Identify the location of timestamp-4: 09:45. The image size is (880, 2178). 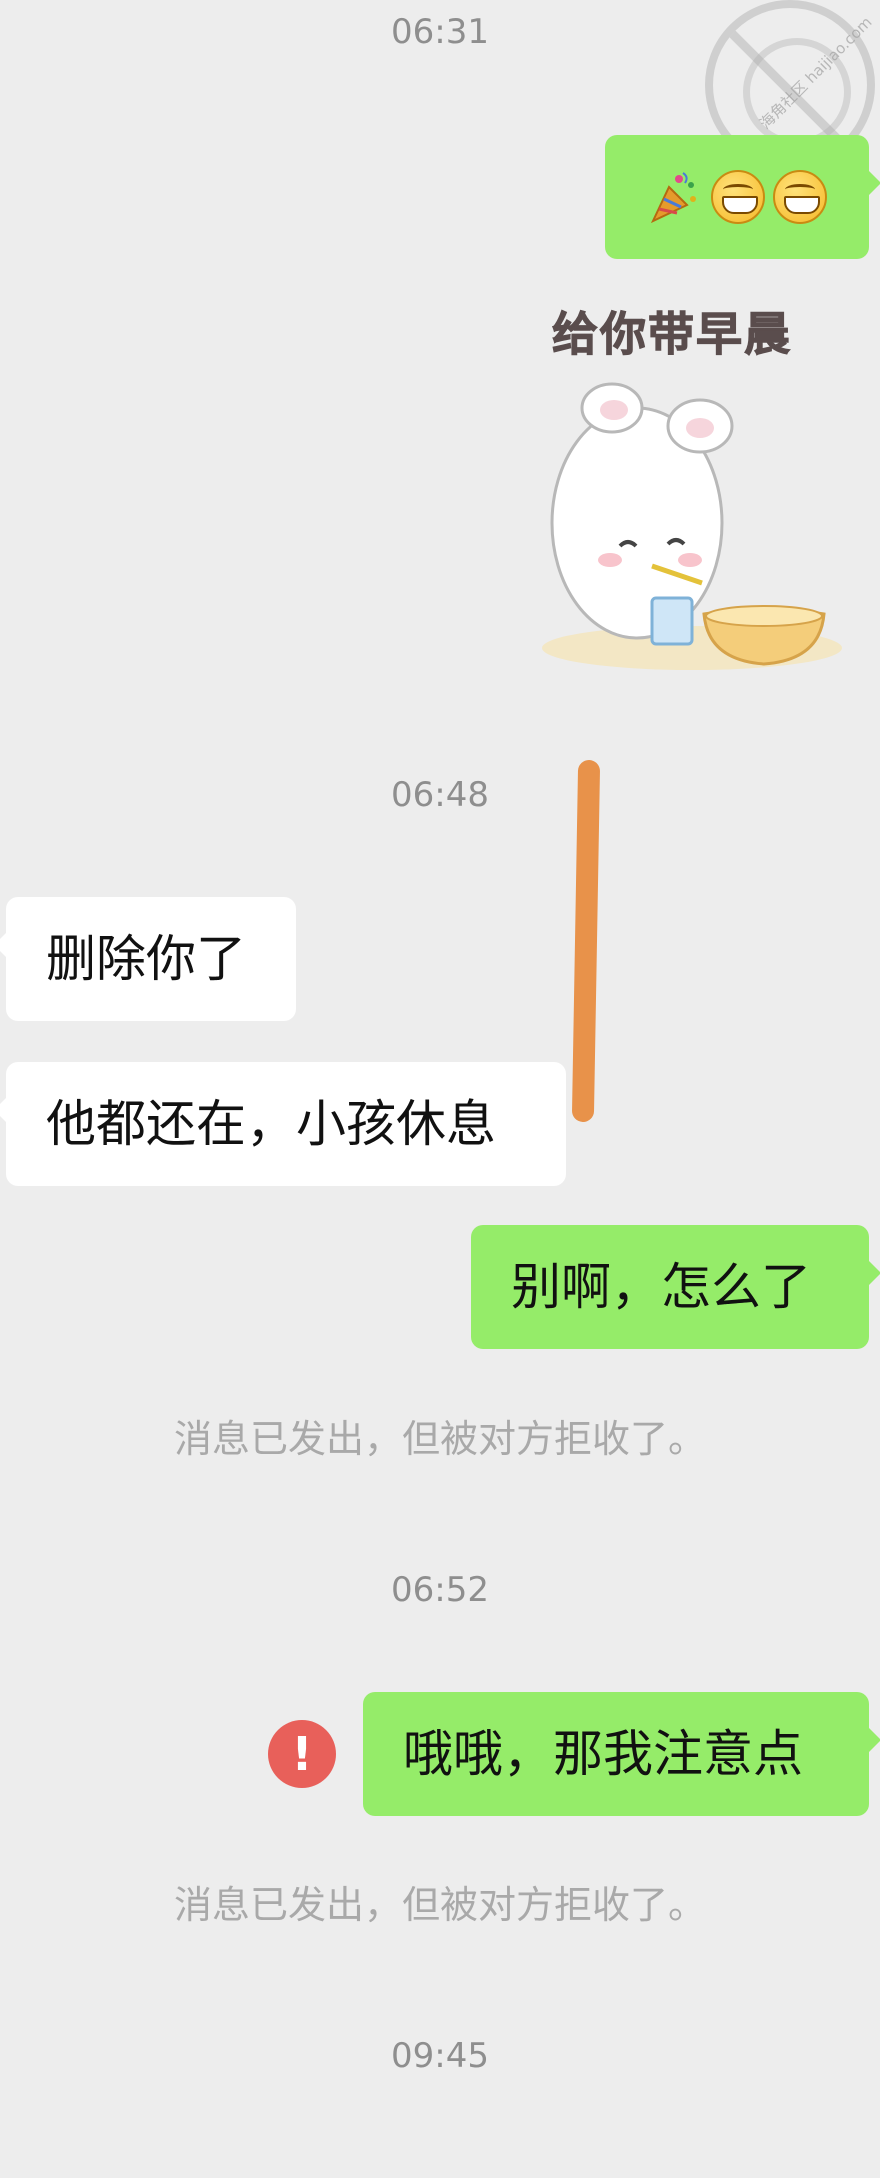
(440, 2056).